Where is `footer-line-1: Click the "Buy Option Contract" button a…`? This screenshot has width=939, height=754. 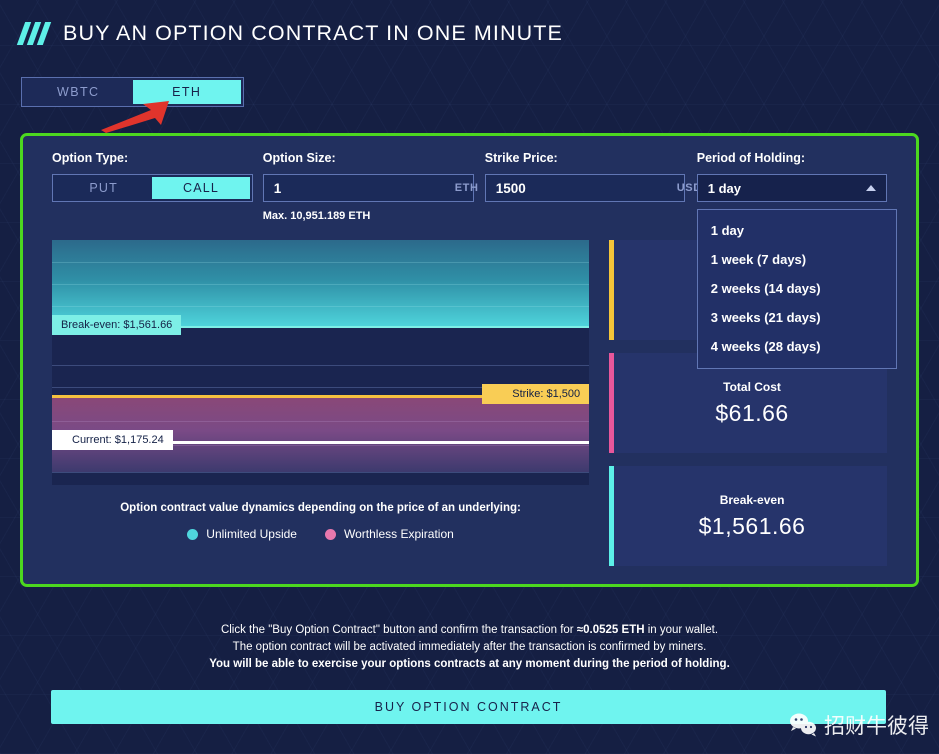
footer-line-1: Click the "Buy Option Contract" button a… is located at coordinates (469, 630).